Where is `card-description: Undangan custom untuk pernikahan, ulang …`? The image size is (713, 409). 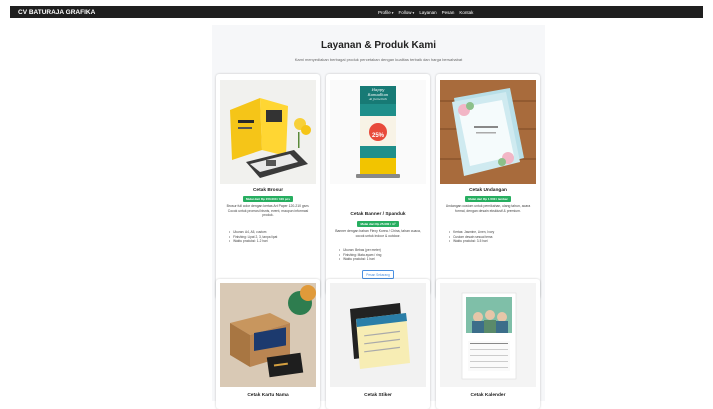
card-description: Undangan custom untuk pernikahan, ulang … is located at coordinates (488, 208).